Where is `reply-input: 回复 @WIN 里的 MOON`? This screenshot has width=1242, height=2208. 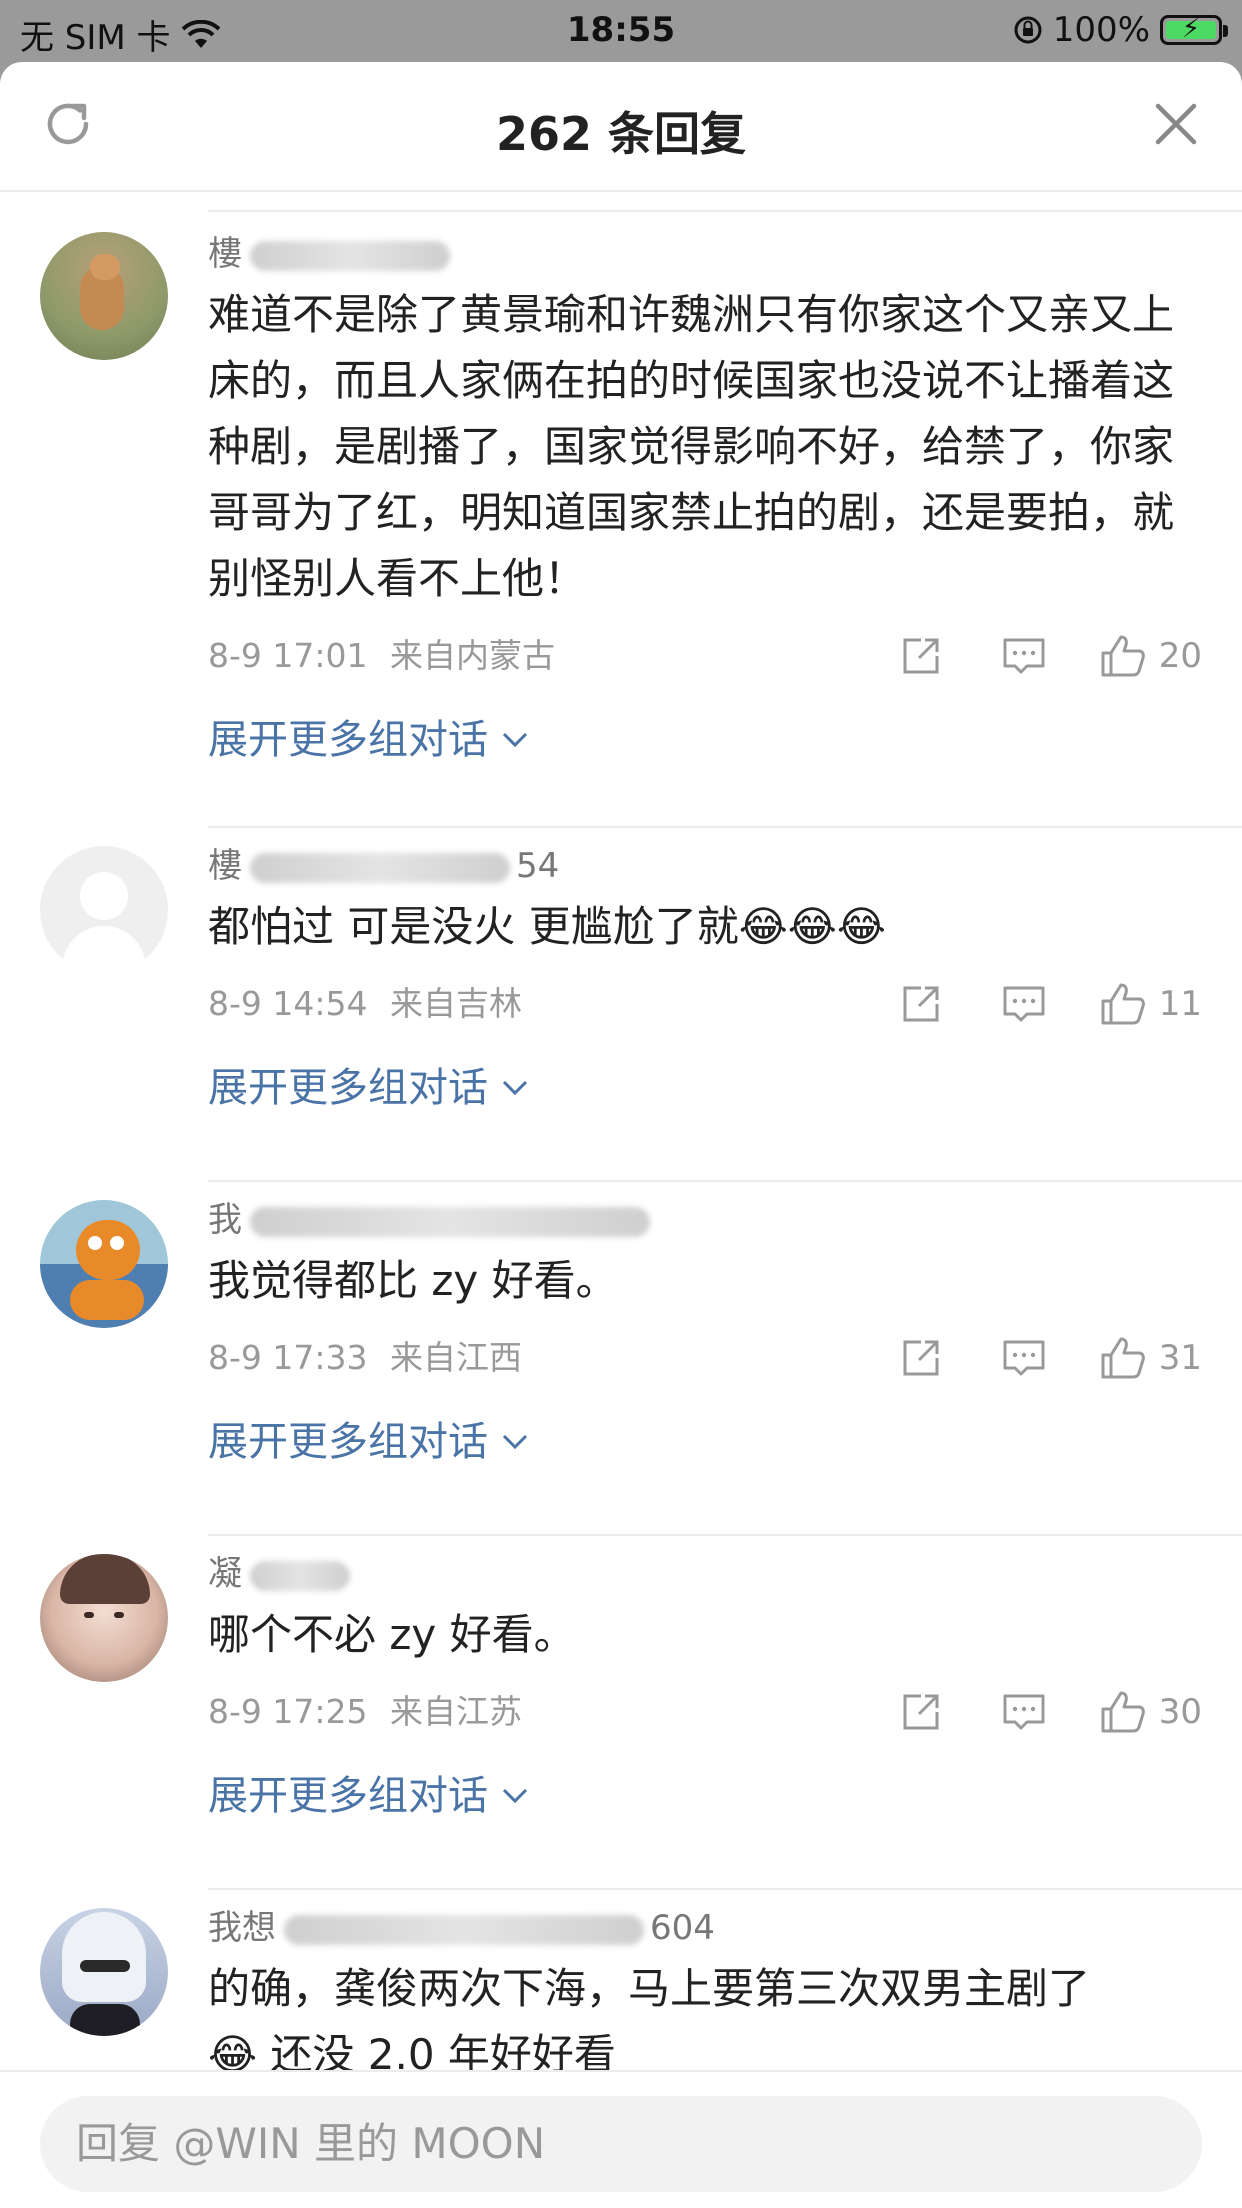
reply-input: 回复 @WIN 里的 MOON is located at coordinates (621, 2144).